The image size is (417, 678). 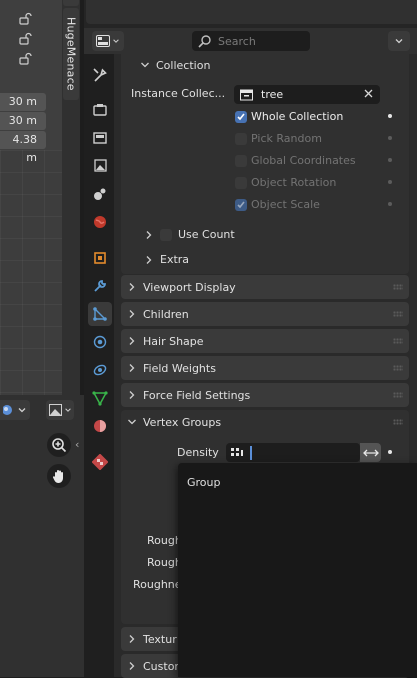 I want to click on instance-collection-field: tree, so click(x=307, y=94).